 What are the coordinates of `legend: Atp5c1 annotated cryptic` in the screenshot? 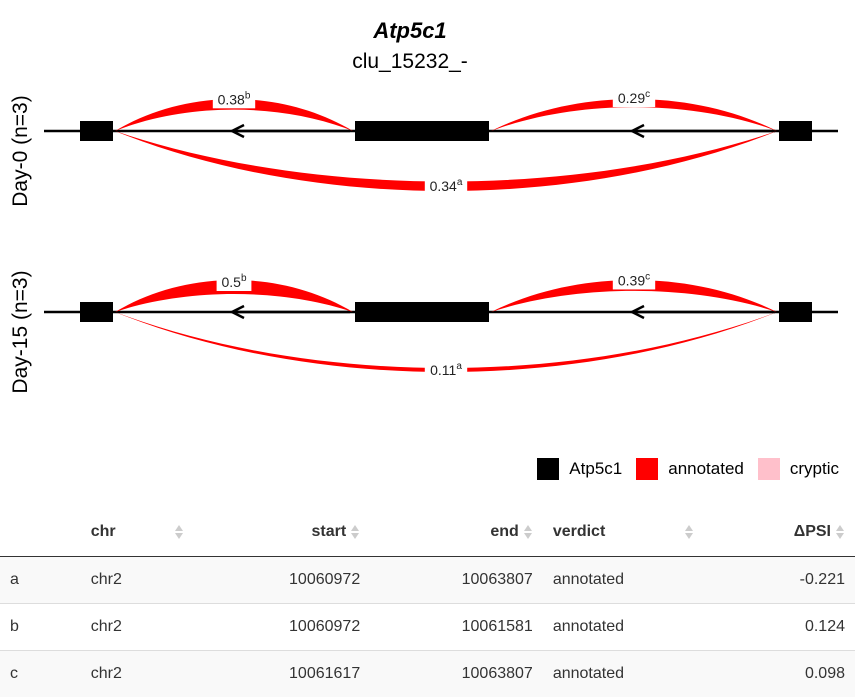 It's located at (681, 469).